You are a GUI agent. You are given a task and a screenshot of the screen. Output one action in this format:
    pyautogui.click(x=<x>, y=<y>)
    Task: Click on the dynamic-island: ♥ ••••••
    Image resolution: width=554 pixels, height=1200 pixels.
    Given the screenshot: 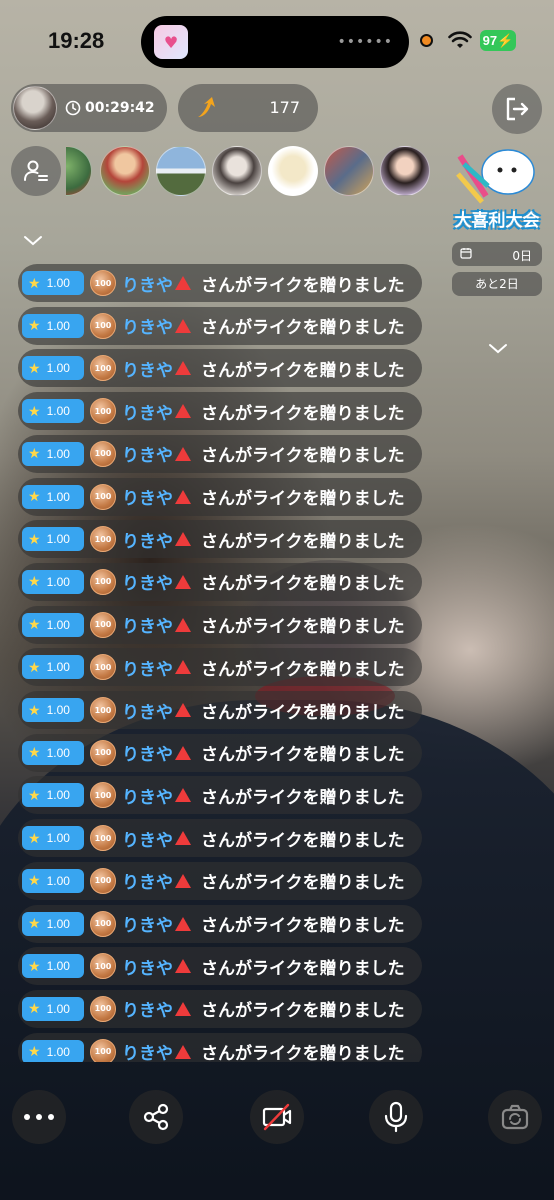 What is the action you would take?
    pyautogui.click(x=275, y=42)
    